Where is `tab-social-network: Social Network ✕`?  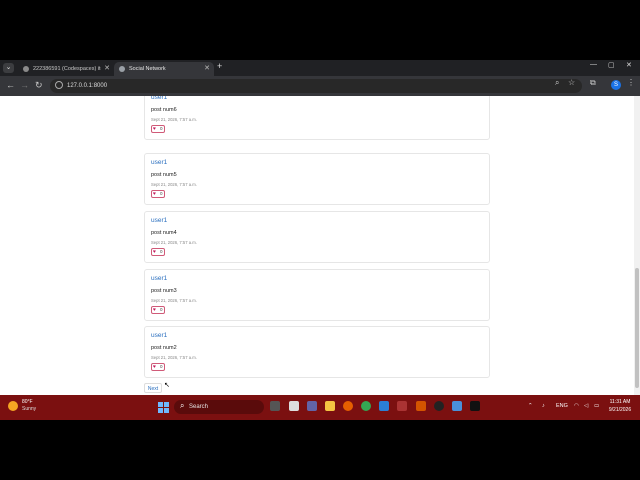 tab-social-network: Social Network ✕ is located at coordinates (164, 69).